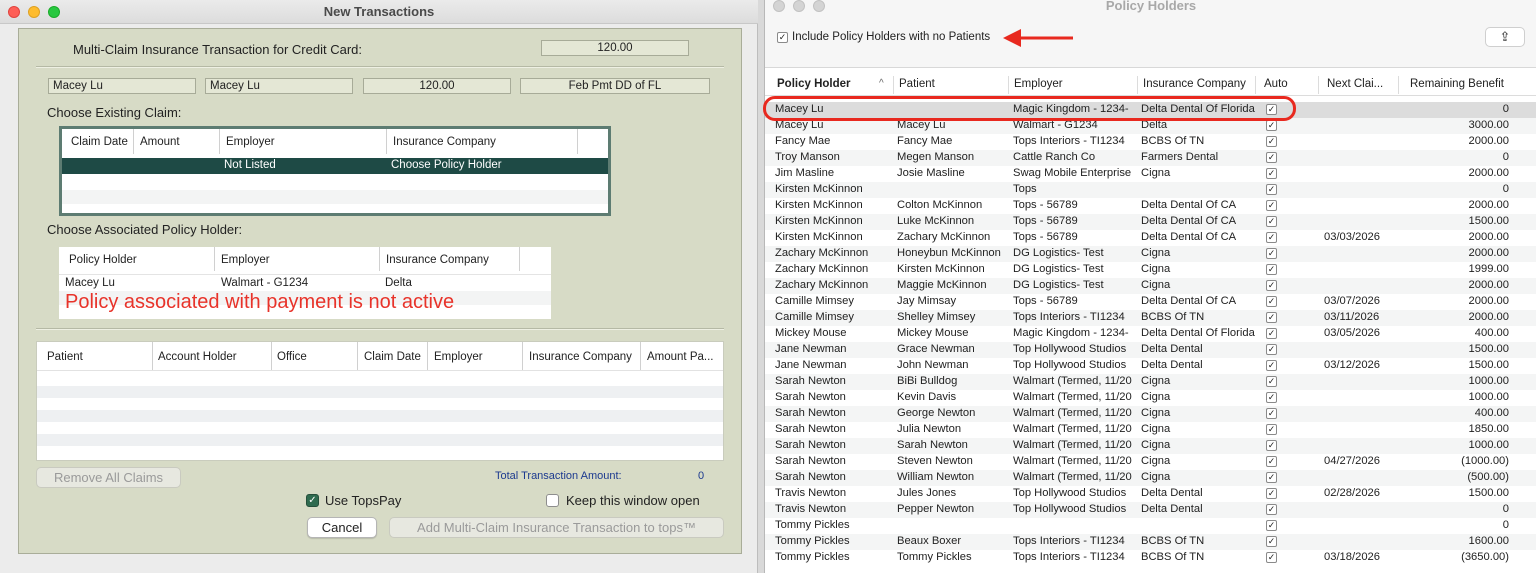 The image size is (1536, 573). I want to click on column-account-holder: Account Holder, so click(197, 357).